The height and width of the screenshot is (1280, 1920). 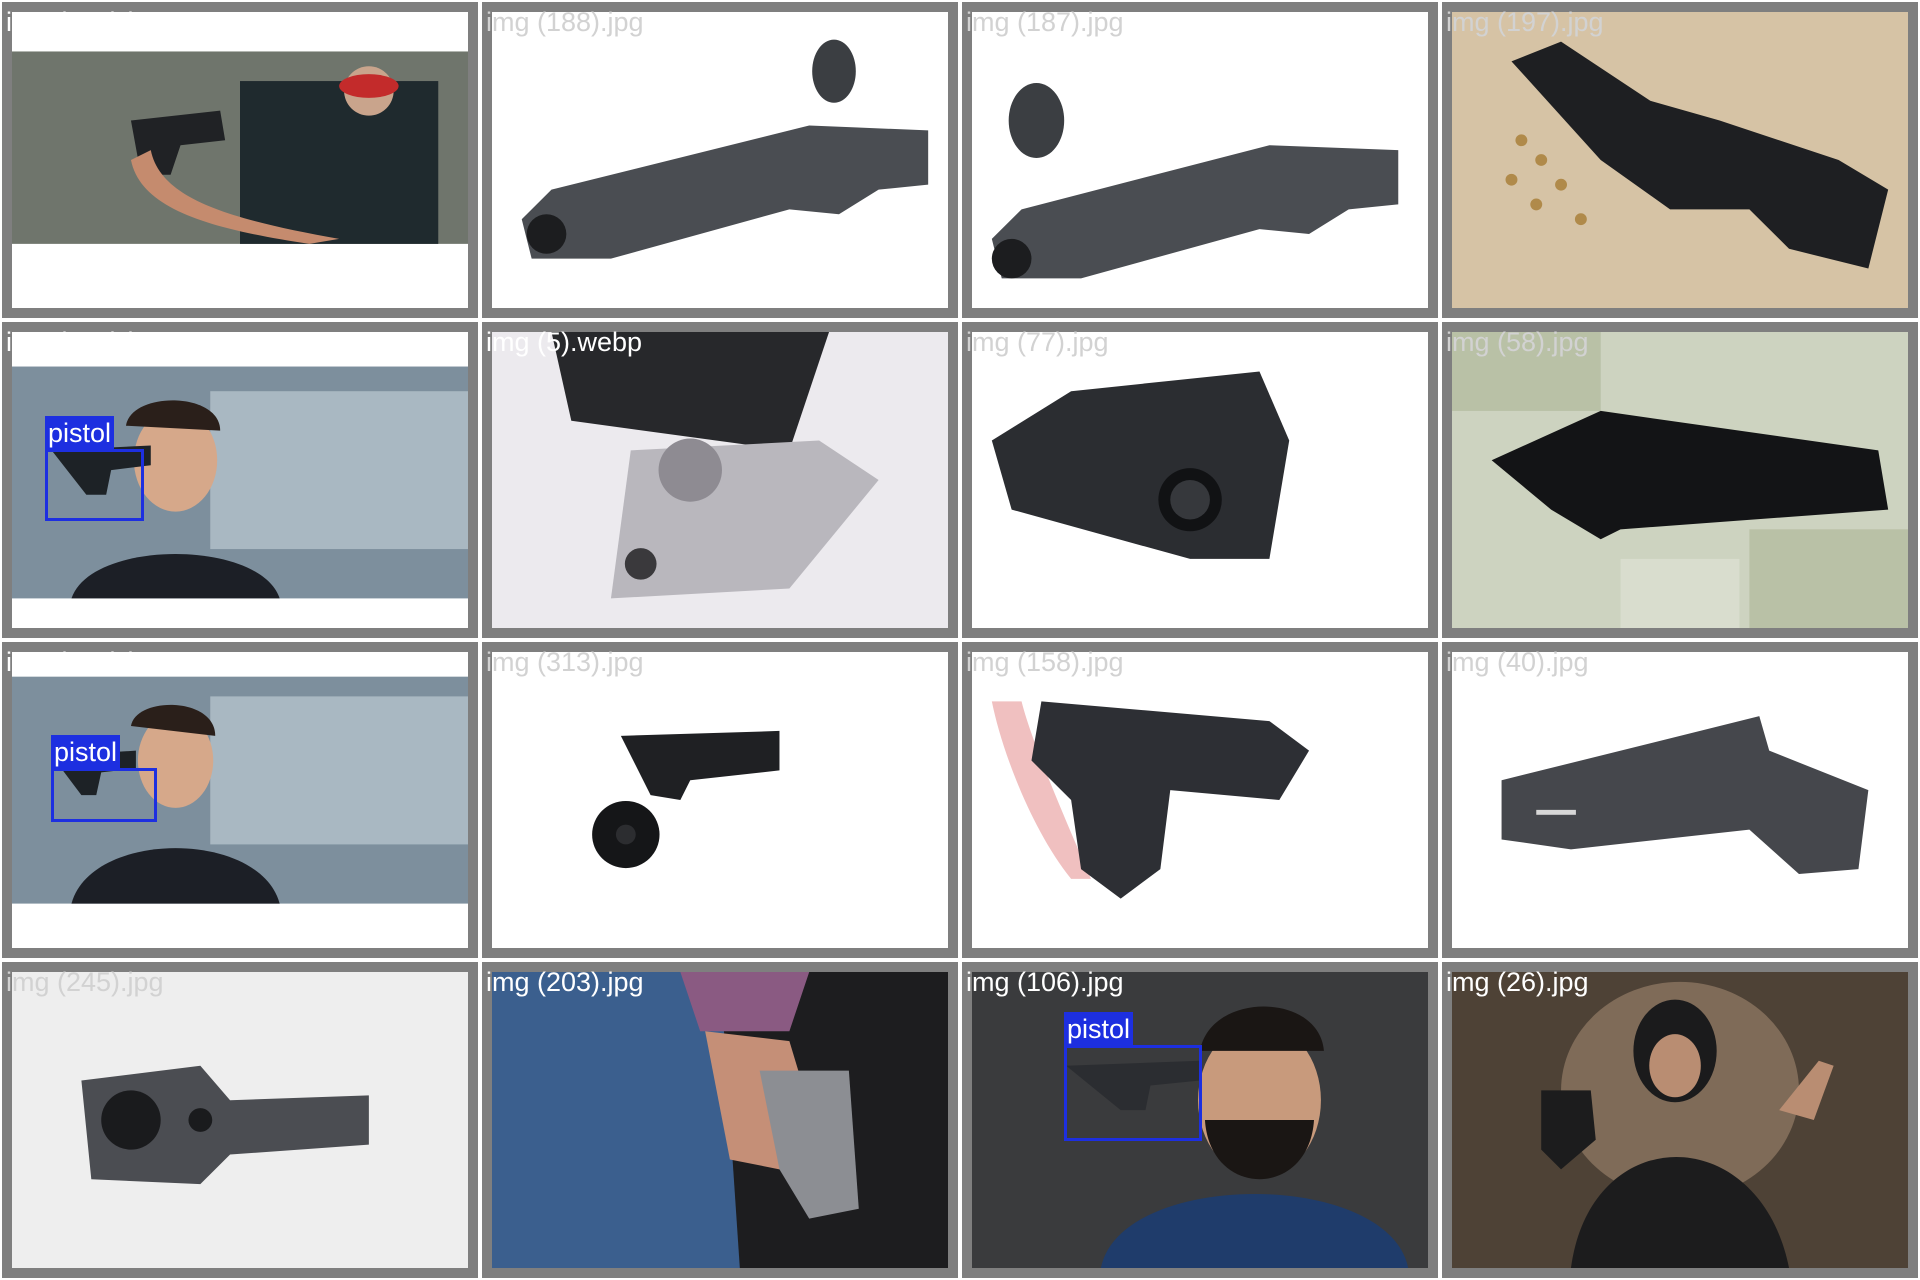 I want to click on tile-filename: img (77).jpg, so click(x=1037, y=342).